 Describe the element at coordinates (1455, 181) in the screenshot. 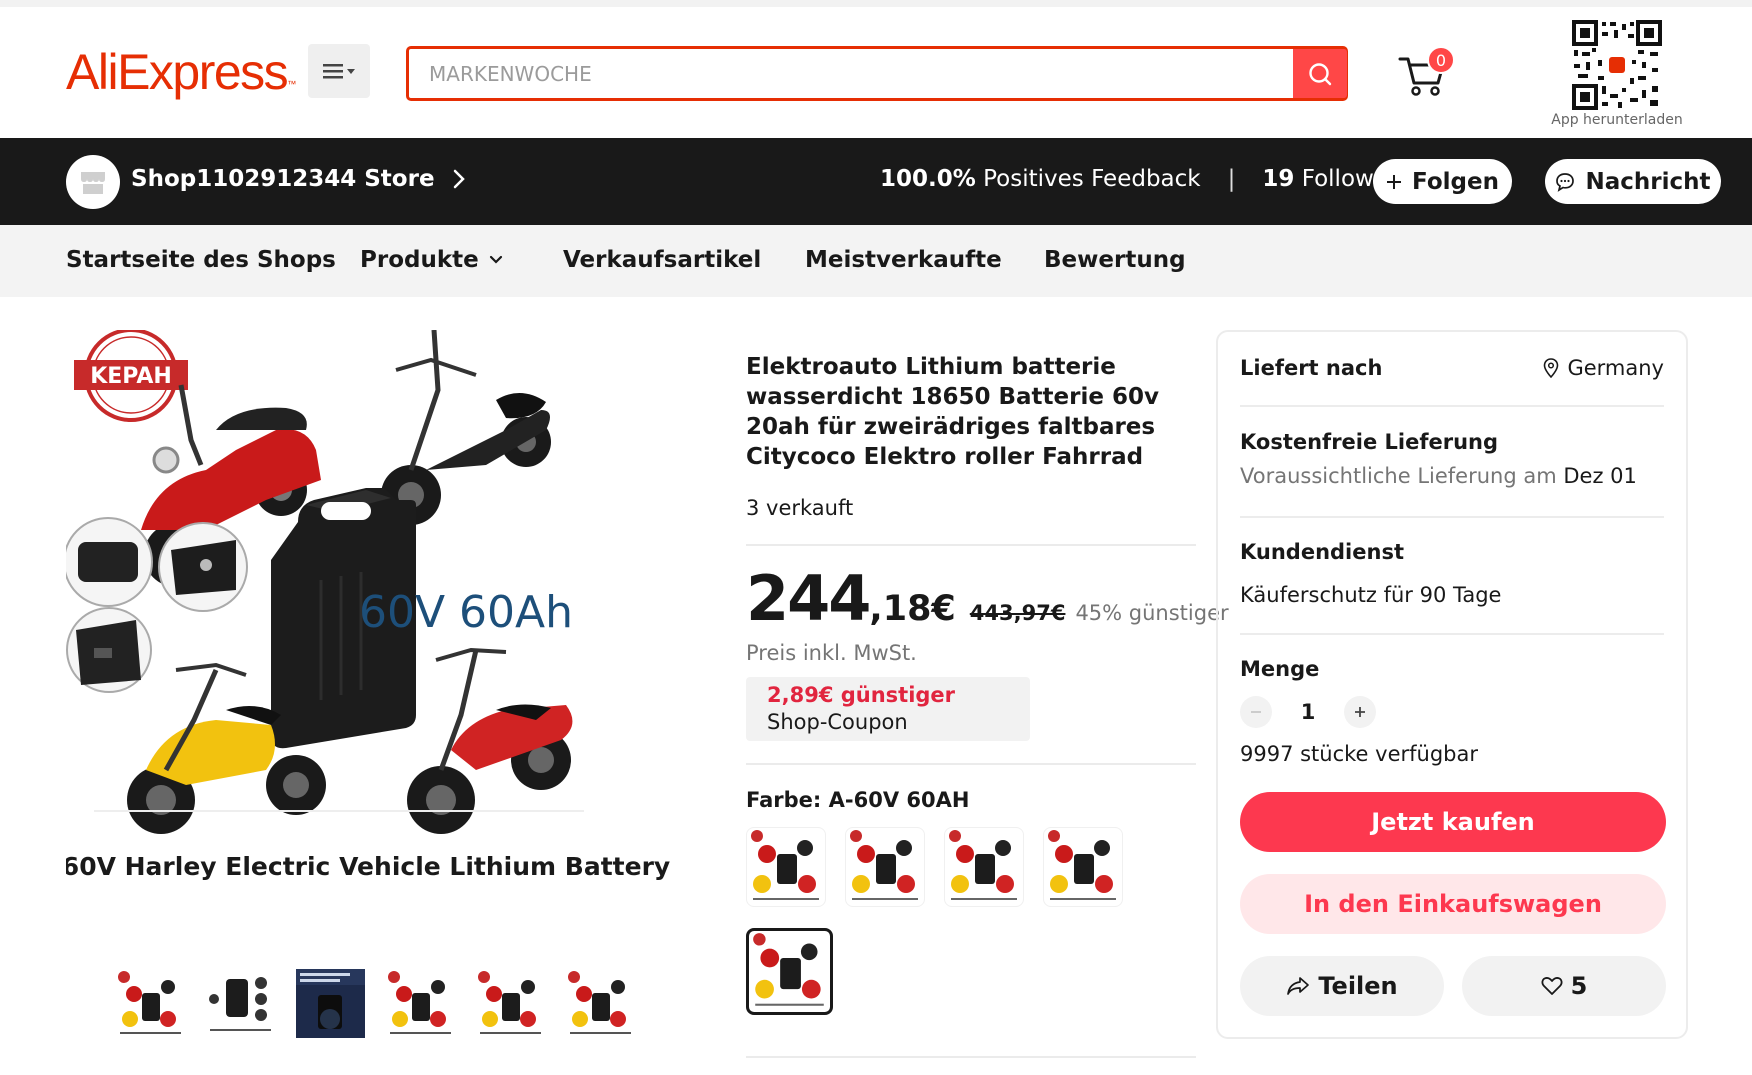

I see `follow-label: Folgen` at that location.